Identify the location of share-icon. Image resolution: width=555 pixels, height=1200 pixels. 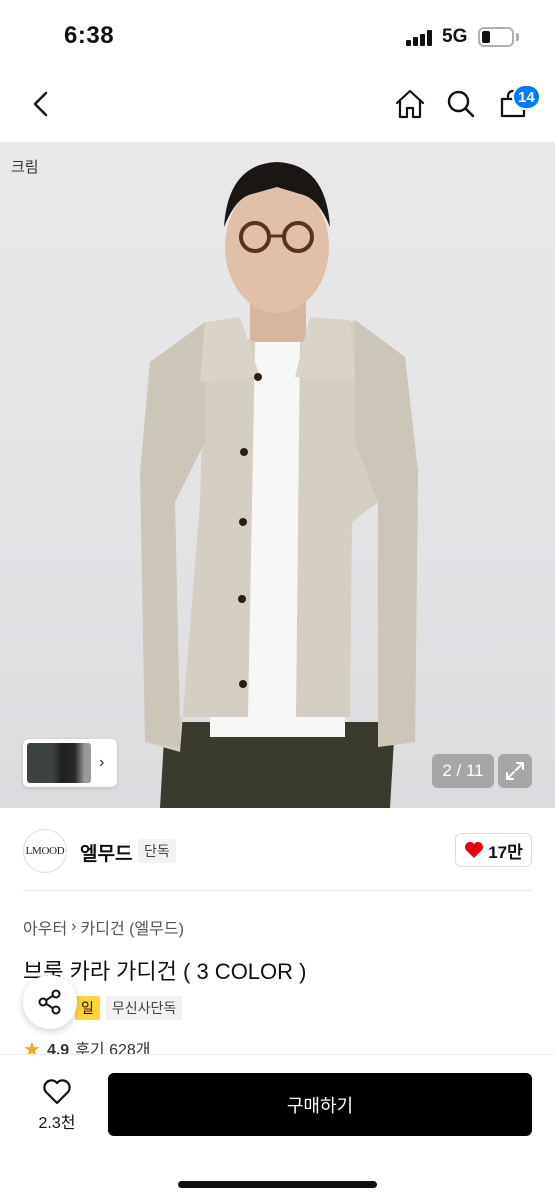
(49, 1002).